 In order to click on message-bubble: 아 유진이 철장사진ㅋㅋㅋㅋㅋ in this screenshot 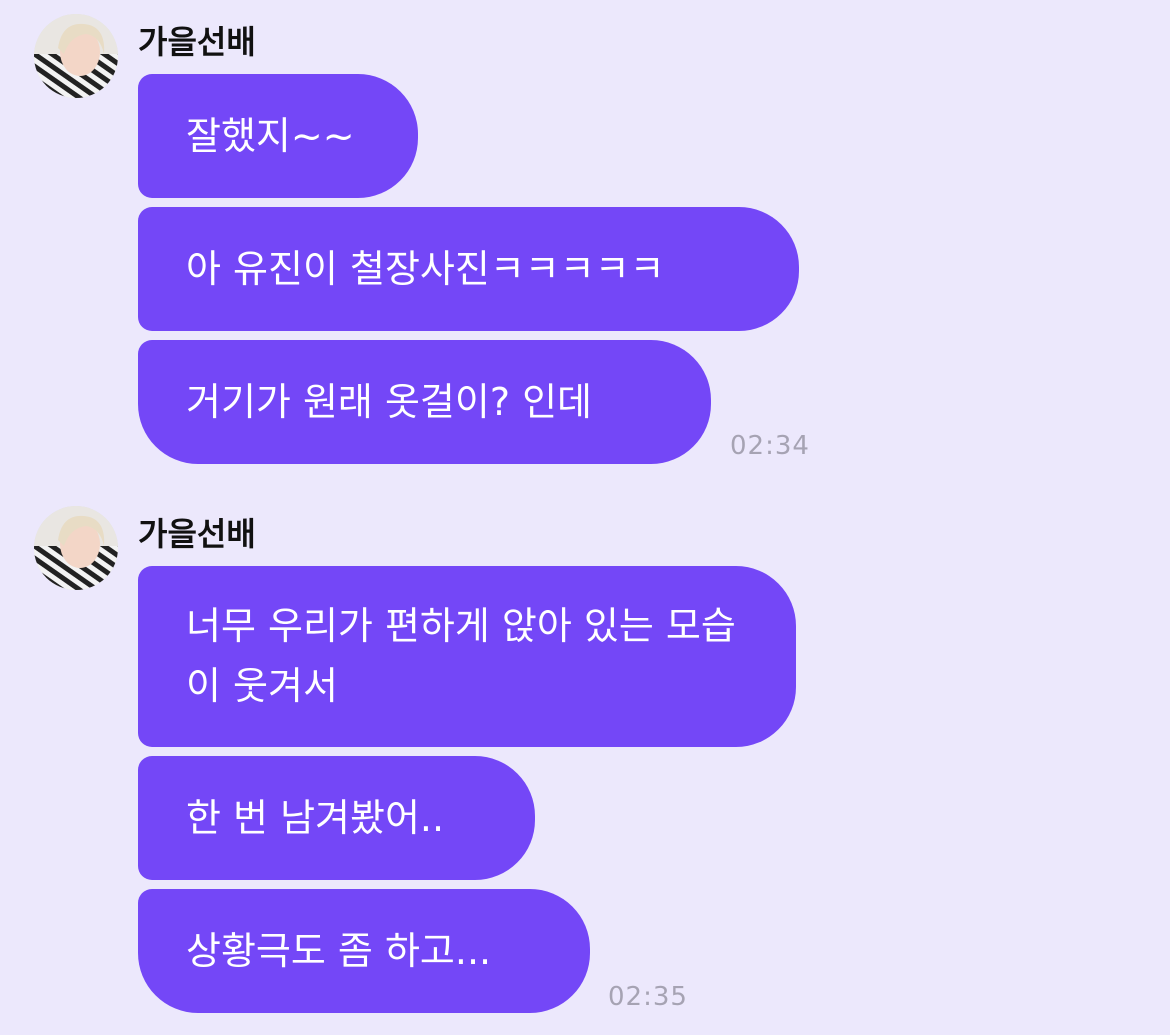, I will do `click(468, 269)`.